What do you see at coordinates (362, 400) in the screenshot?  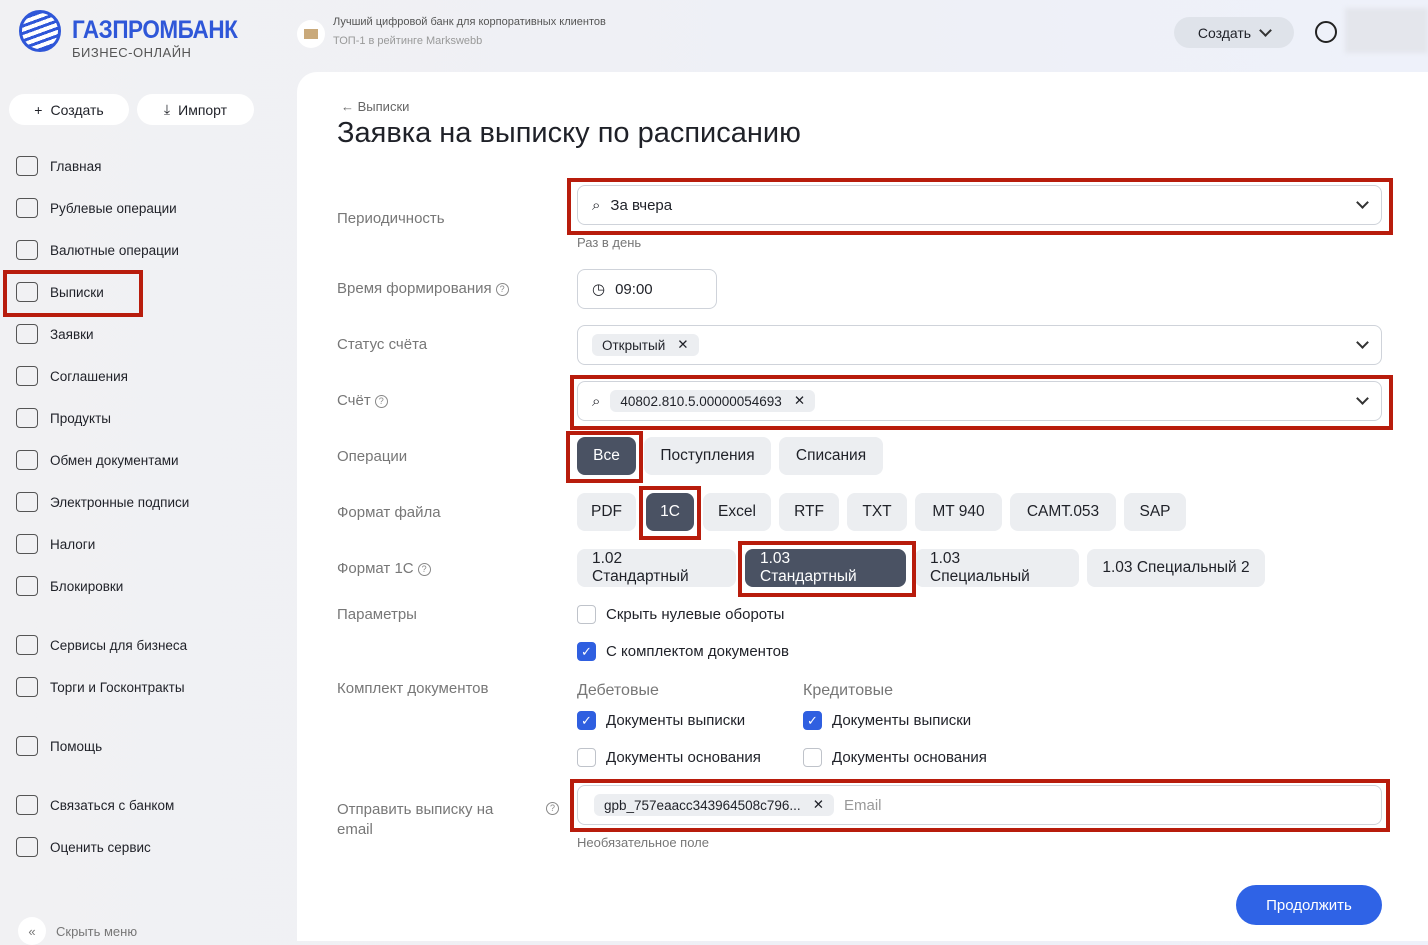 I see `account-label: Счёт?` at bounding box center [362, 400].